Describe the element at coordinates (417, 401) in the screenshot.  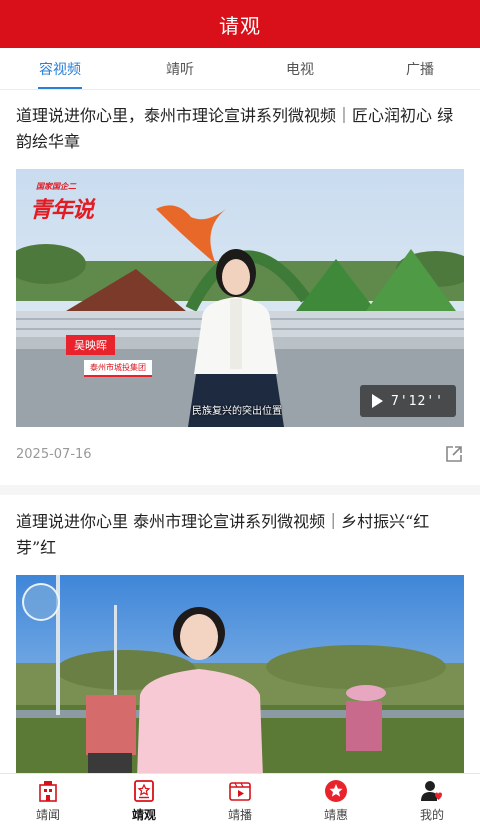
I see `duration-text: 7'12''` at that location.